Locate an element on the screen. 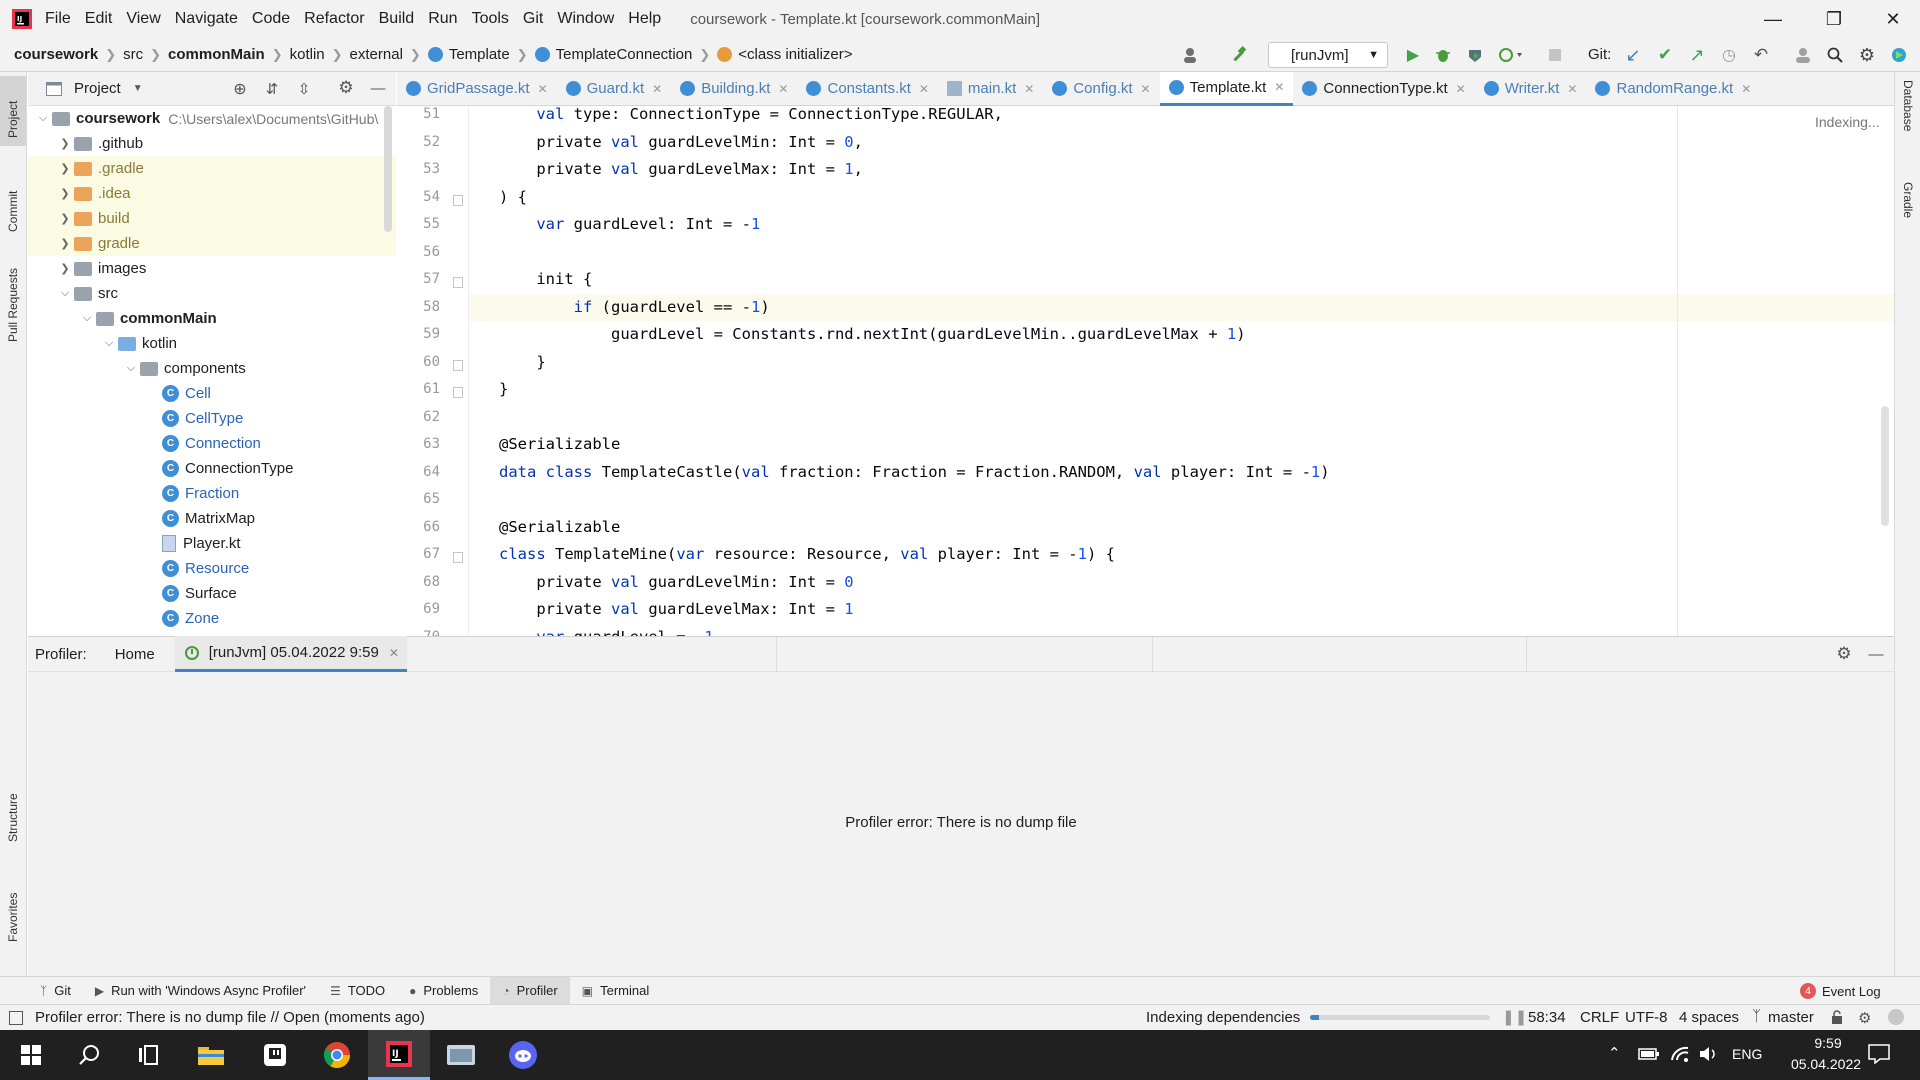 Image resolution: width=1920 pixels, height=1080 pixels. tool-tab-profiler: ◔ Profiler is located at coordinates (530, 990).